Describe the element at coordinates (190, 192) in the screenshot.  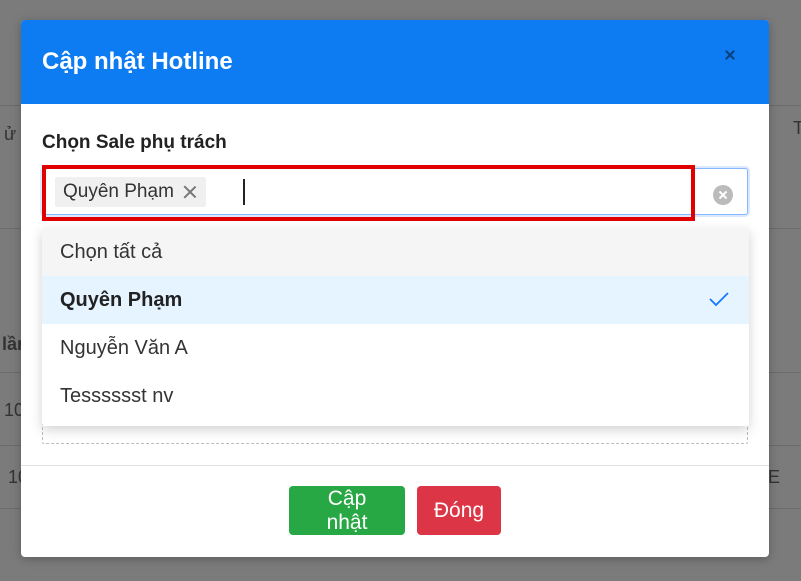
I see `remove-tag-icon` at that location.